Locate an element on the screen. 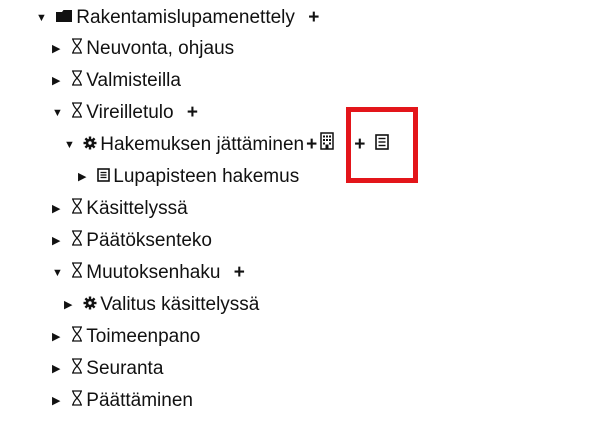 The image size is (598, 426). folder-icon is located at coordinates (64, 18).